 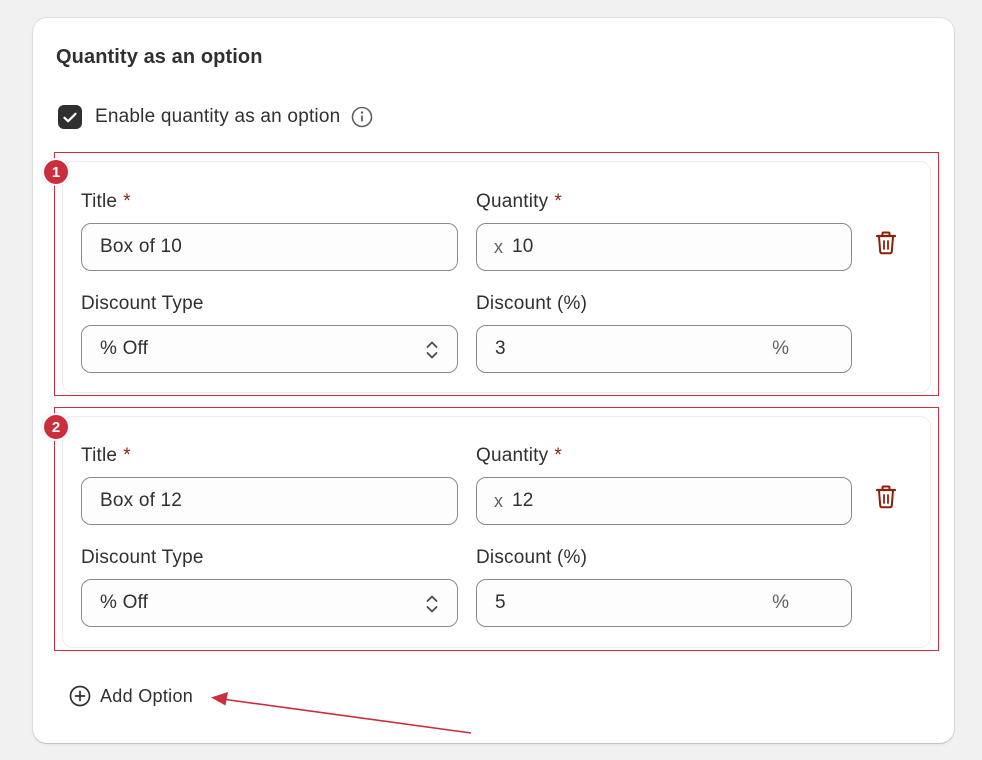 I want to click on enable-quantity-checkbox, so click(x=70, y=117).